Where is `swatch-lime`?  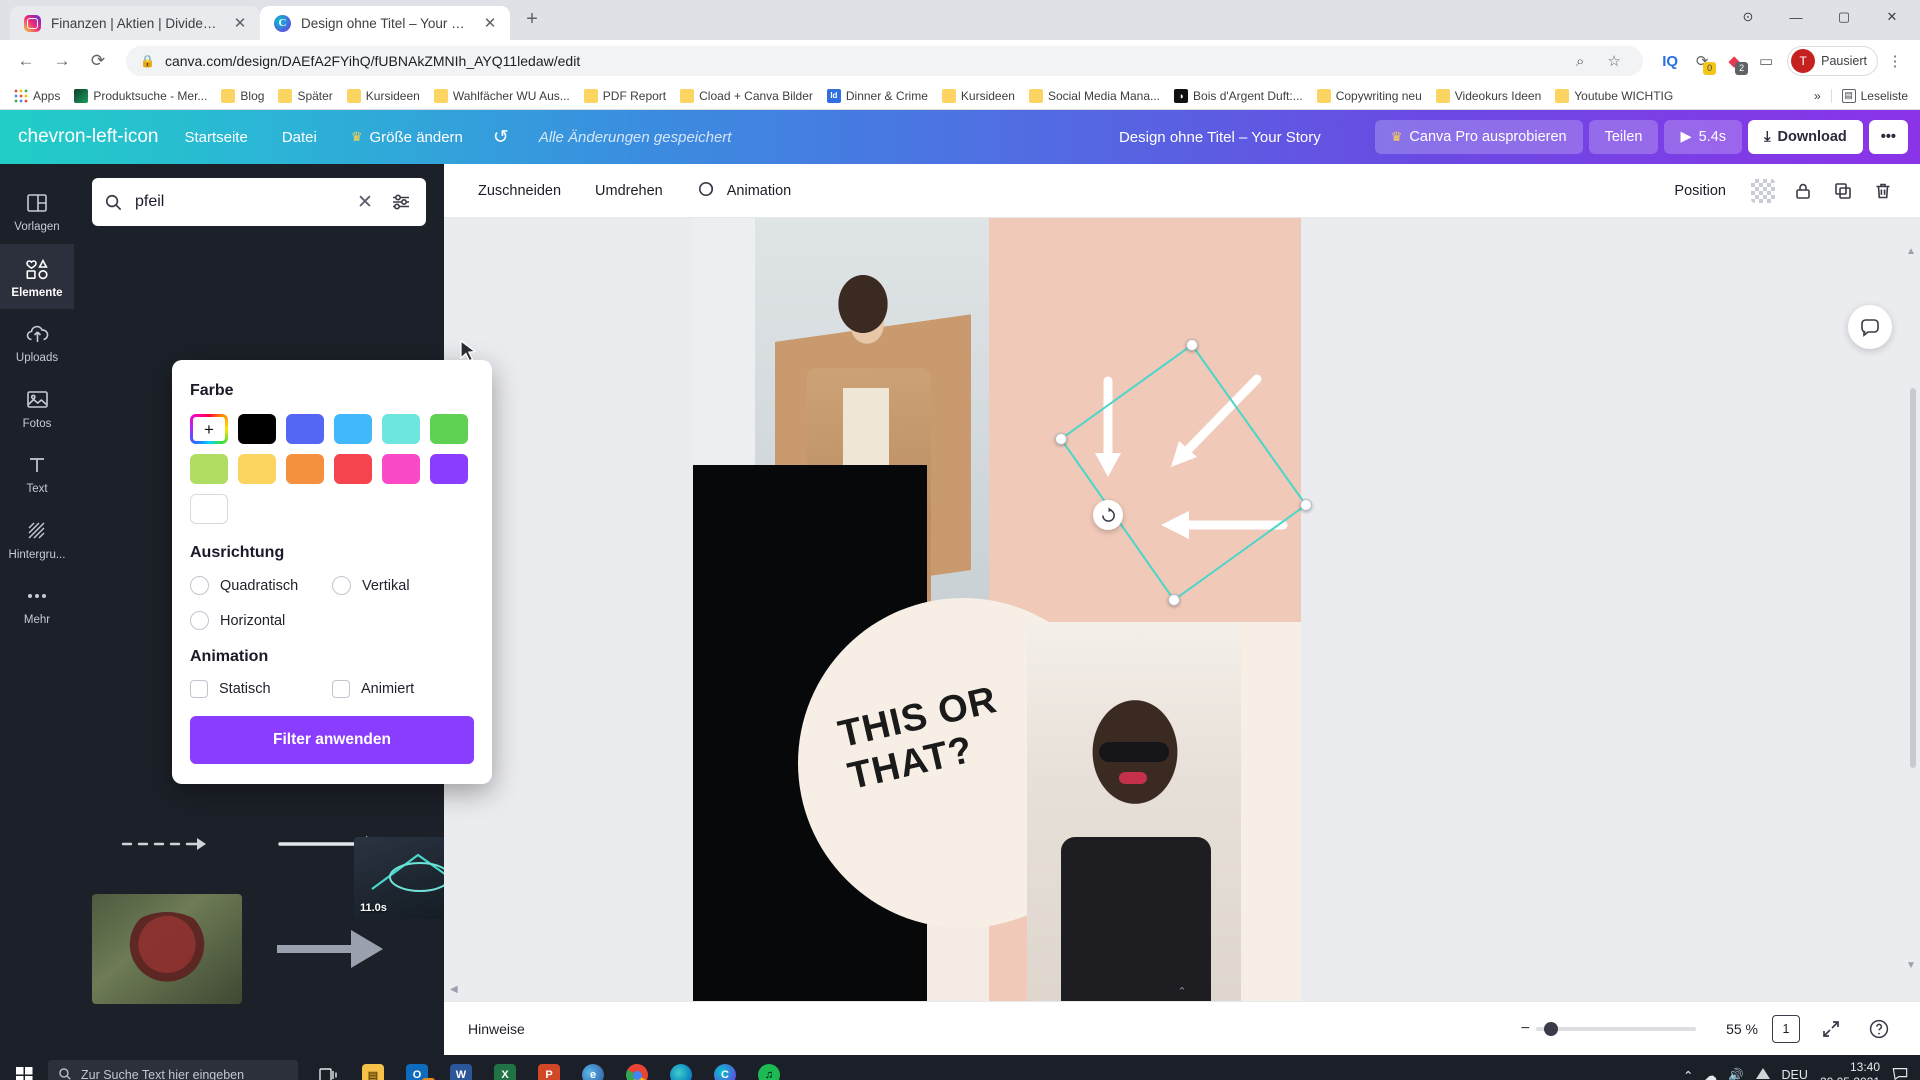 swatch-lime is located at coordinates (209, 469).